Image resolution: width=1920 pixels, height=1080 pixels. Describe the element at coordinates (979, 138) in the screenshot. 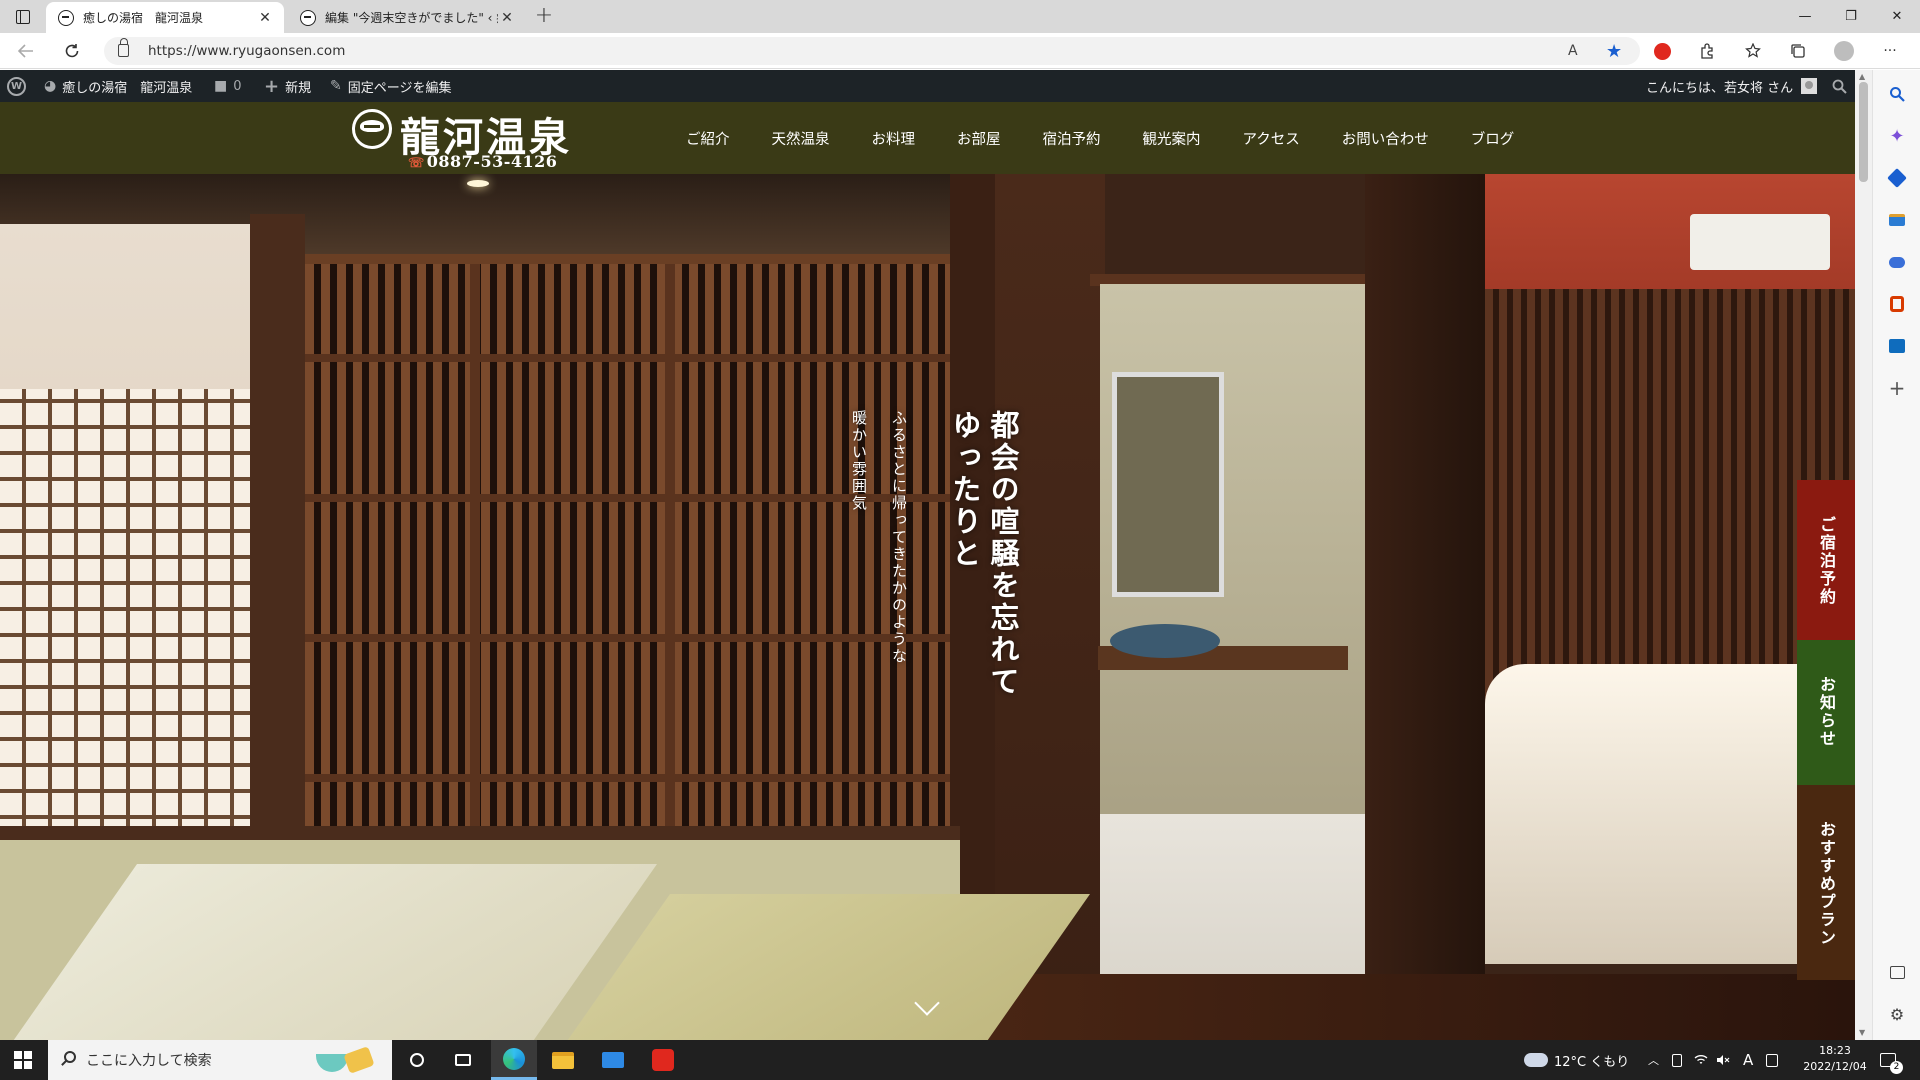

I see `nav-item-rooms: お部屋` at that location.